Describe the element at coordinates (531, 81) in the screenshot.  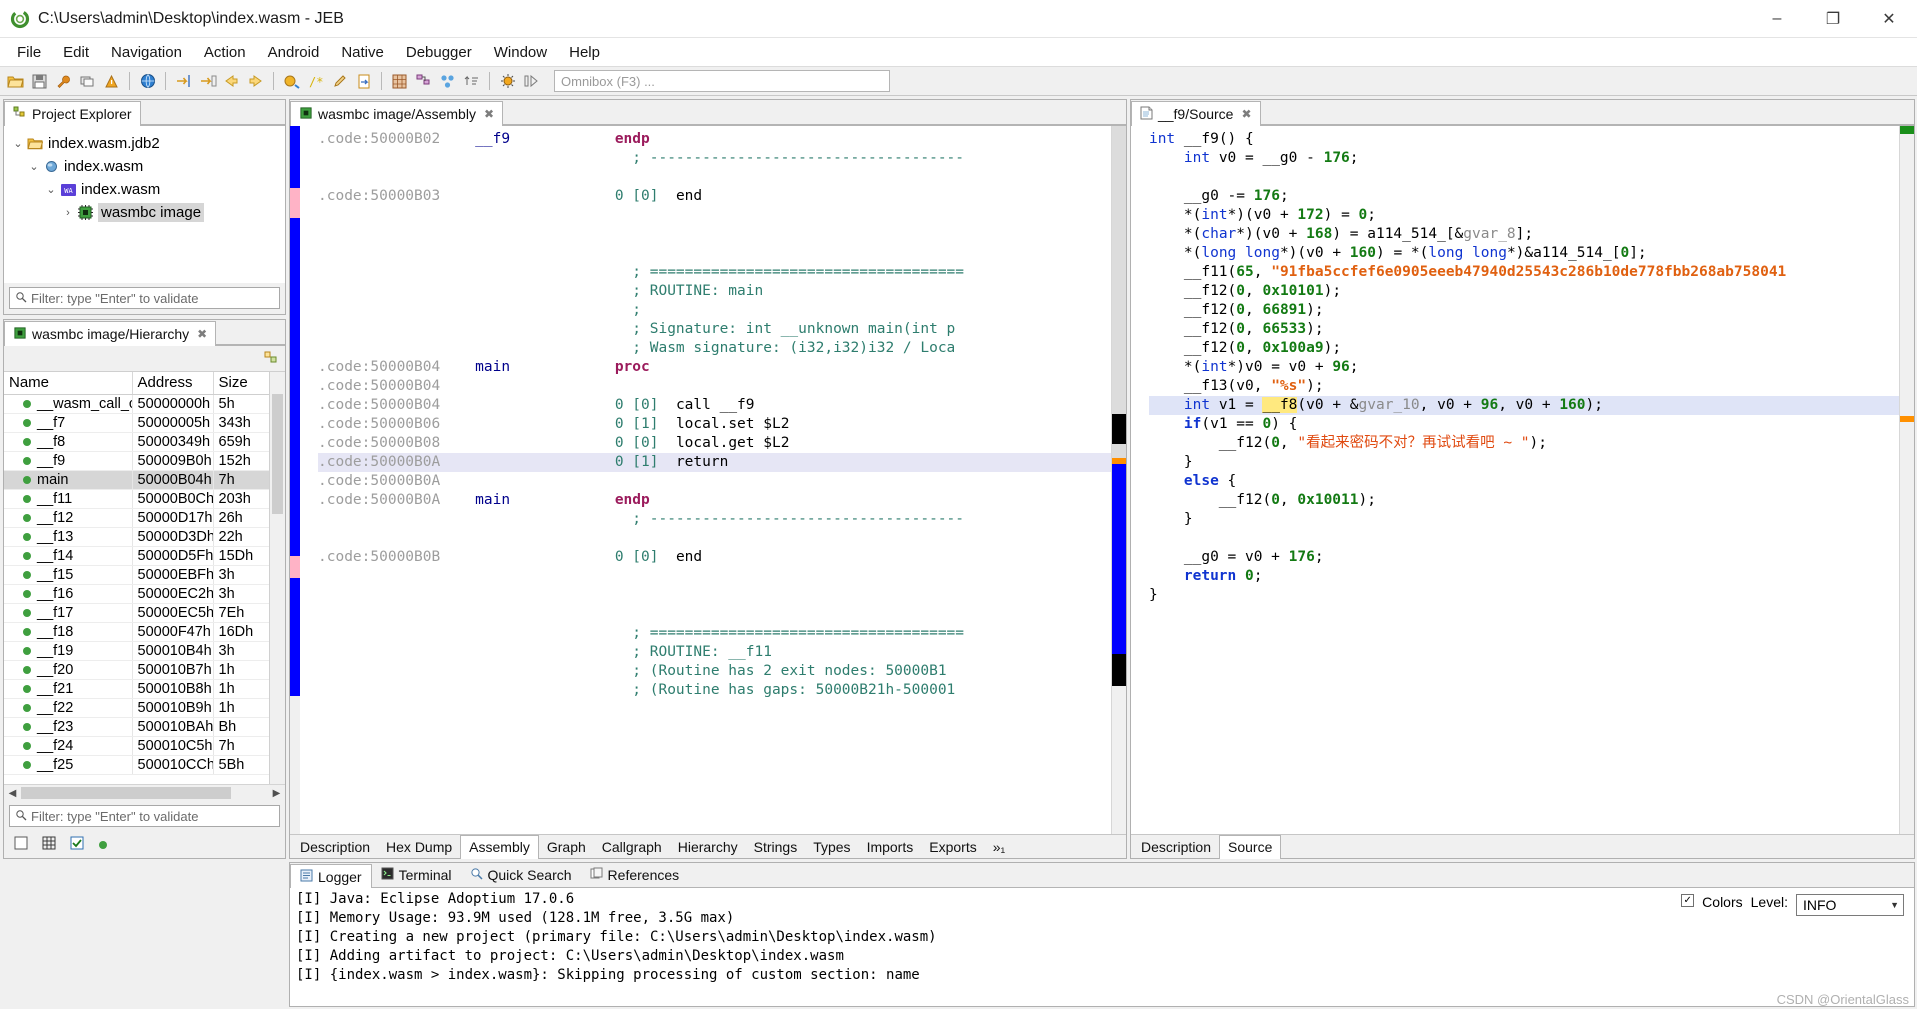
I see `step-icon` at that location.